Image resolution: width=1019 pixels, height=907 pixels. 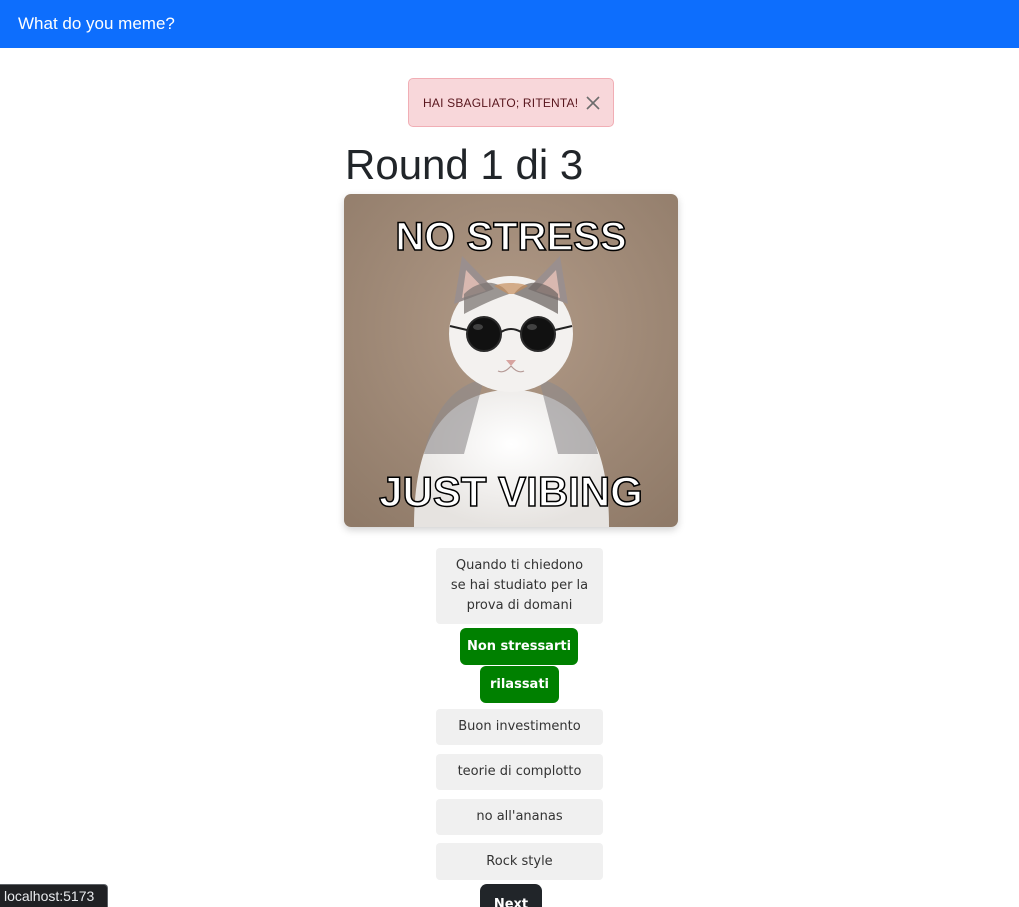 What do you see at coordinates (519, 772) in the screenshot?
I see `caption-option: teorie di complotto` at bounding box center [519, 772].